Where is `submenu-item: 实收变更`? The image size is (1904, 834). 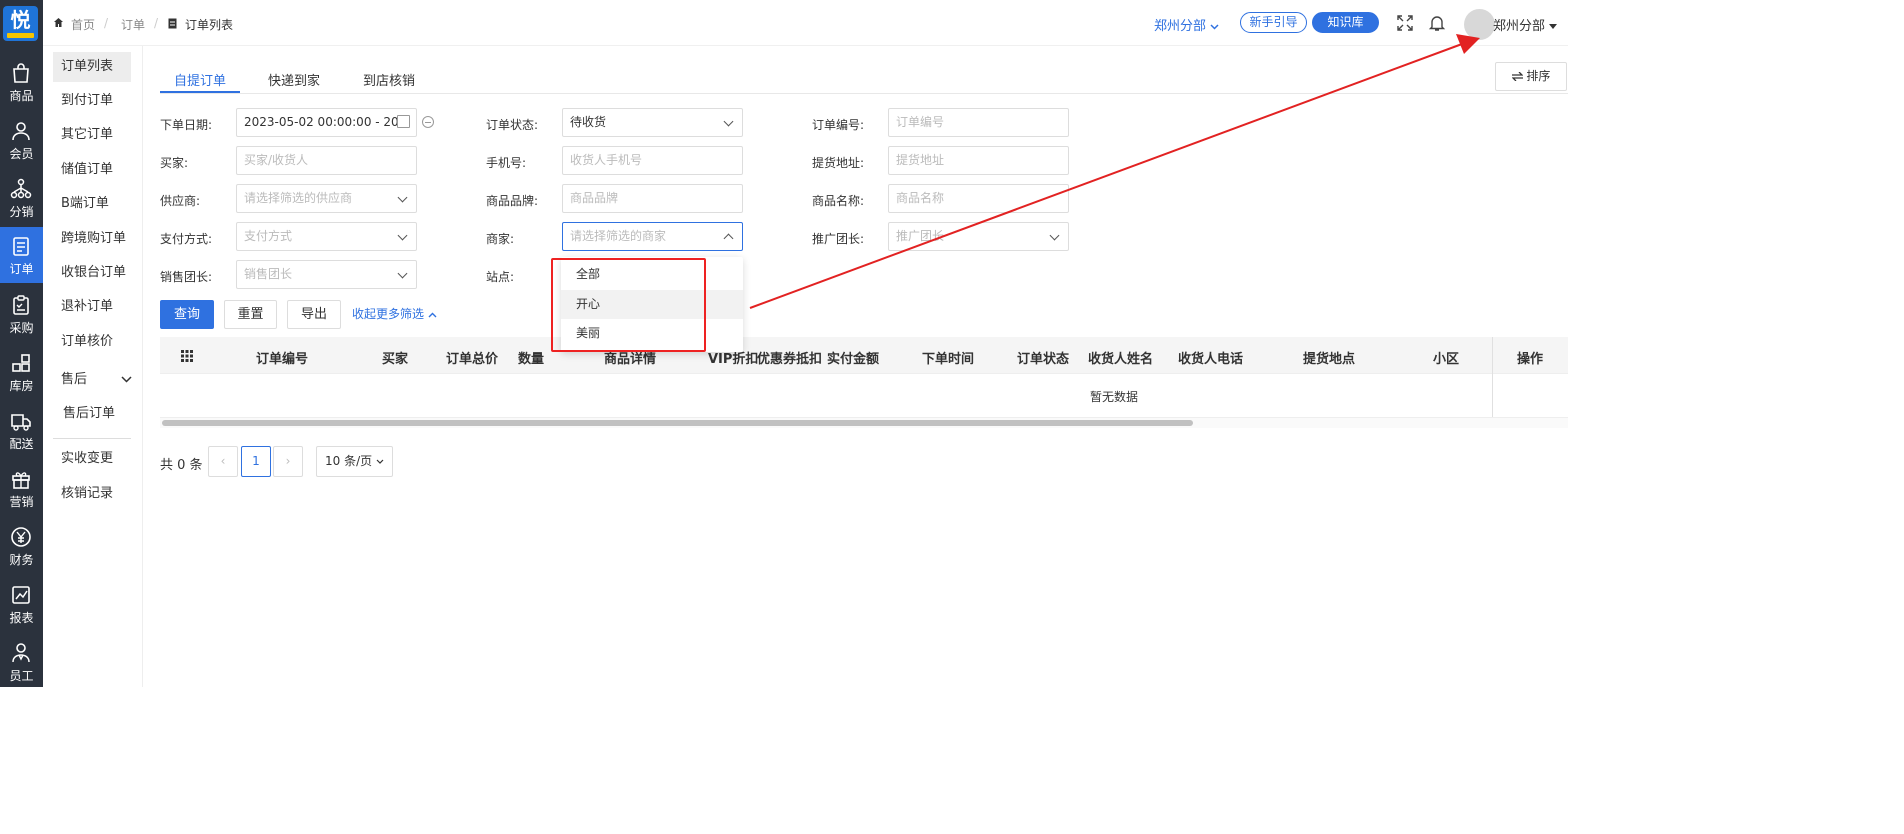
submenu-item: 实收变更 is located at coordinates (92, 459).